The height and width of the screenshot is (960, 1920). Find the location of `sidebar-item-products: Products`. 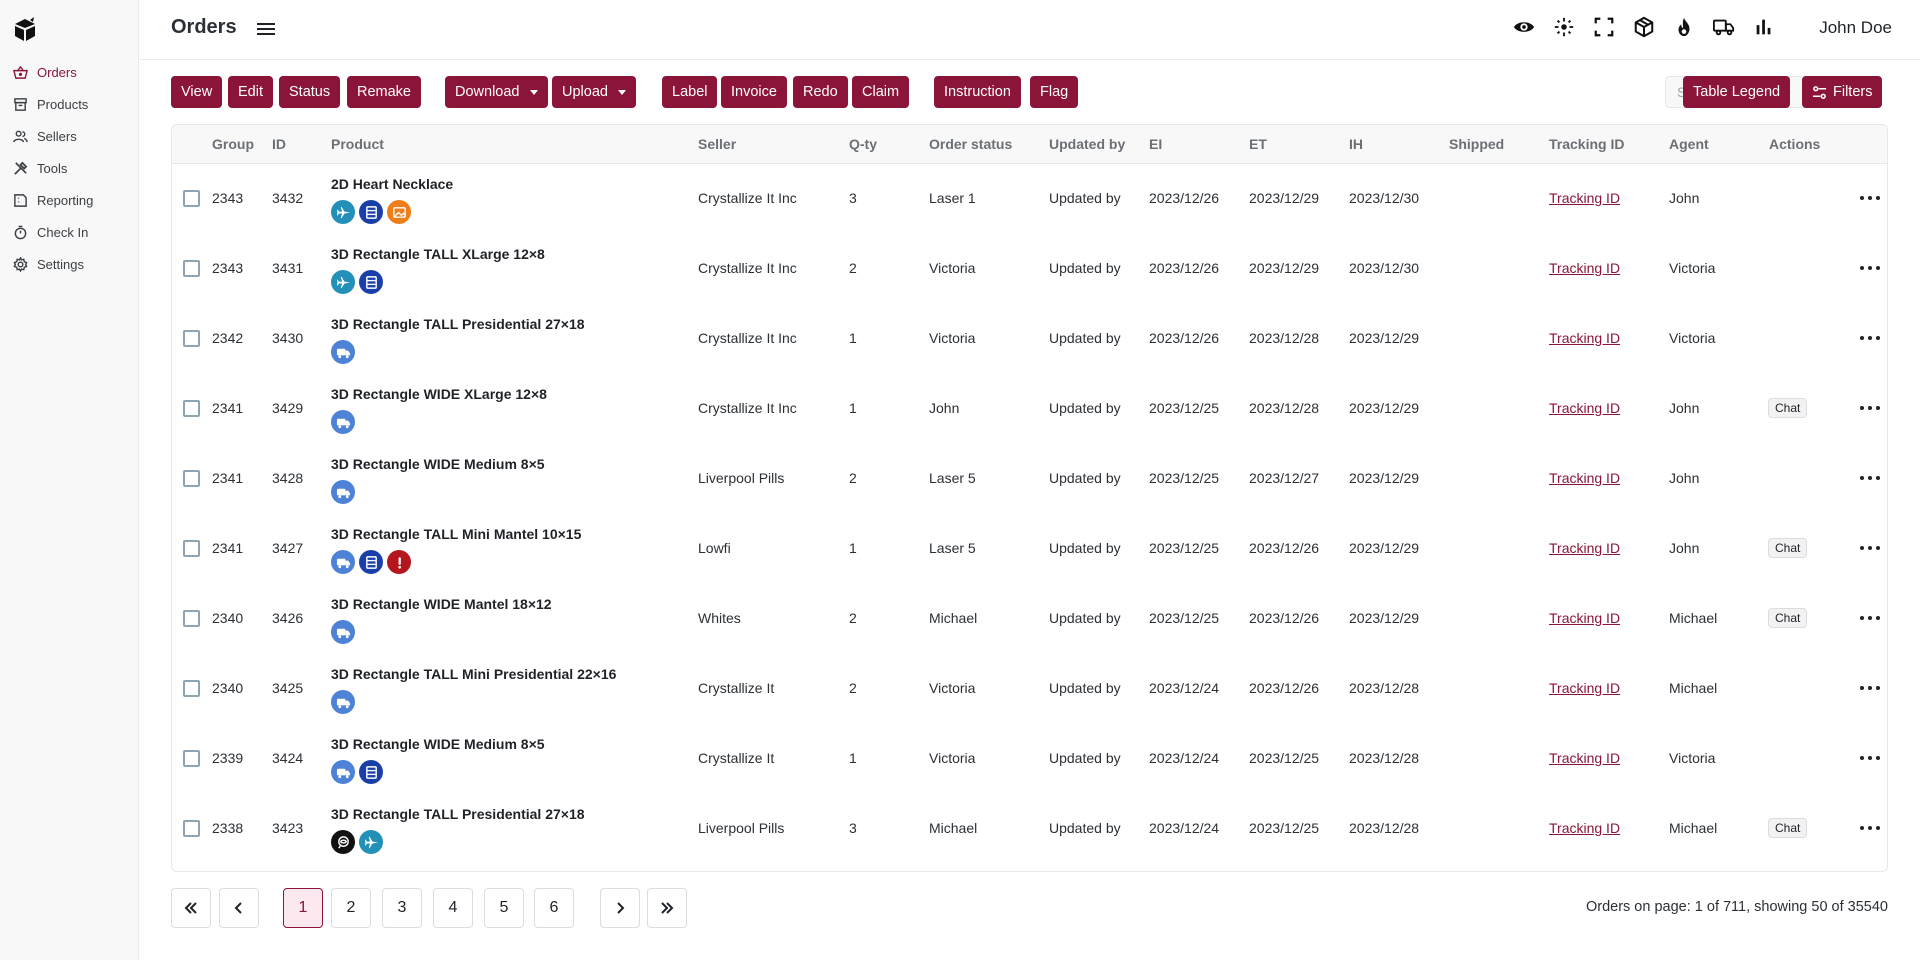

sidebar-item-products: Products is located at coordinates (72, 104).